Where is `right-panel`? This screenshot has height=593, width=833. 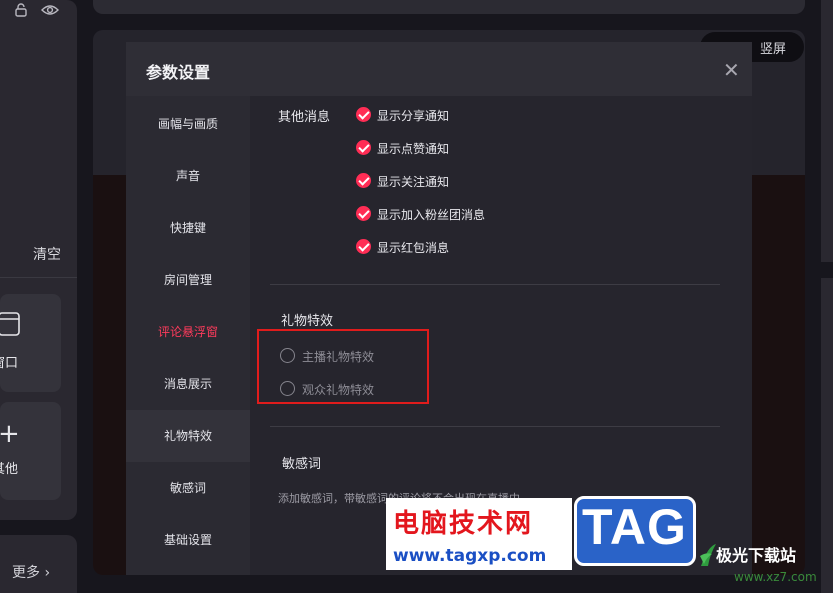
right-panel is located at coordinates (827, 131).